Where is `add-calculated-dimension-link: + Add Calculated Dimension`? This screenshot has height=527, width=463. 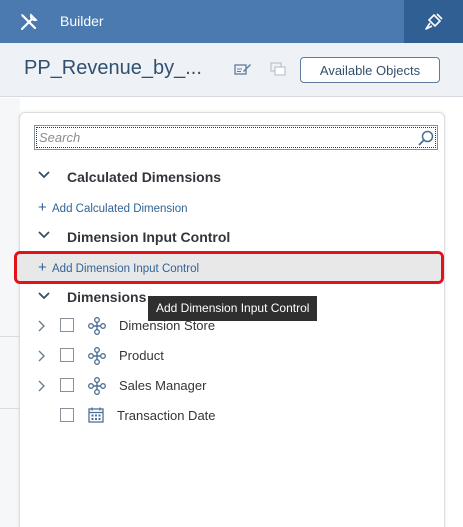 add-calculated-dimension-link: + Add Calculated Dimension is located at coordinates (113, 207).